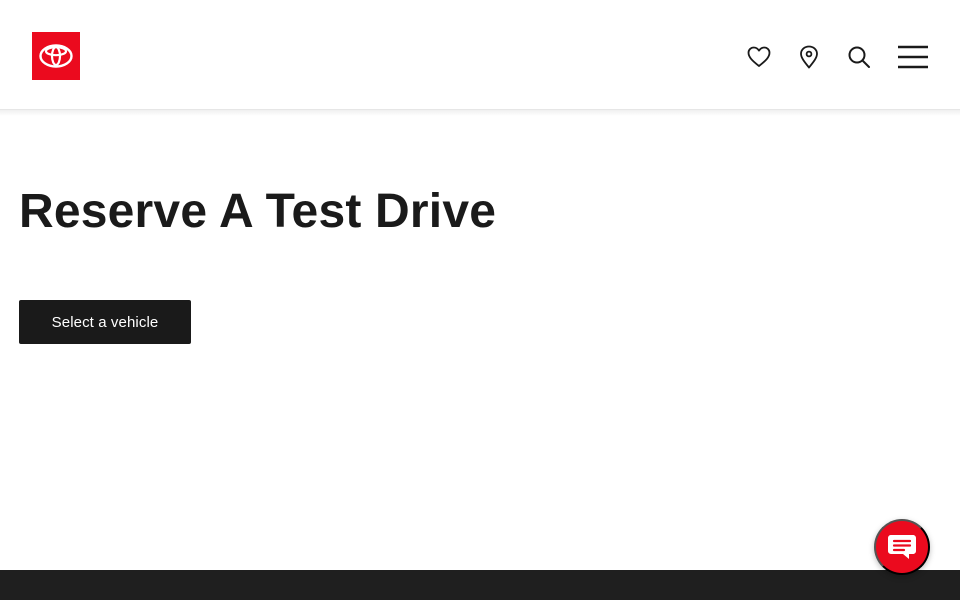  I want to click on page-title: Reserve A Test Drive, so click(258, 211).